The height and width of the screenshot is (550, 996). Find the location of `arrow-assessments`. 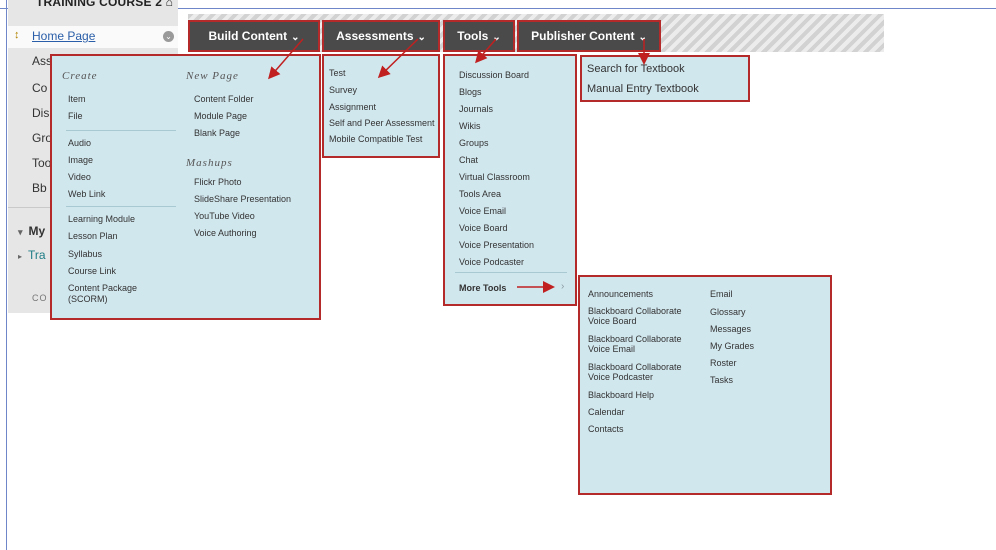

arrow-assessments is located at coordinates (398, 58).